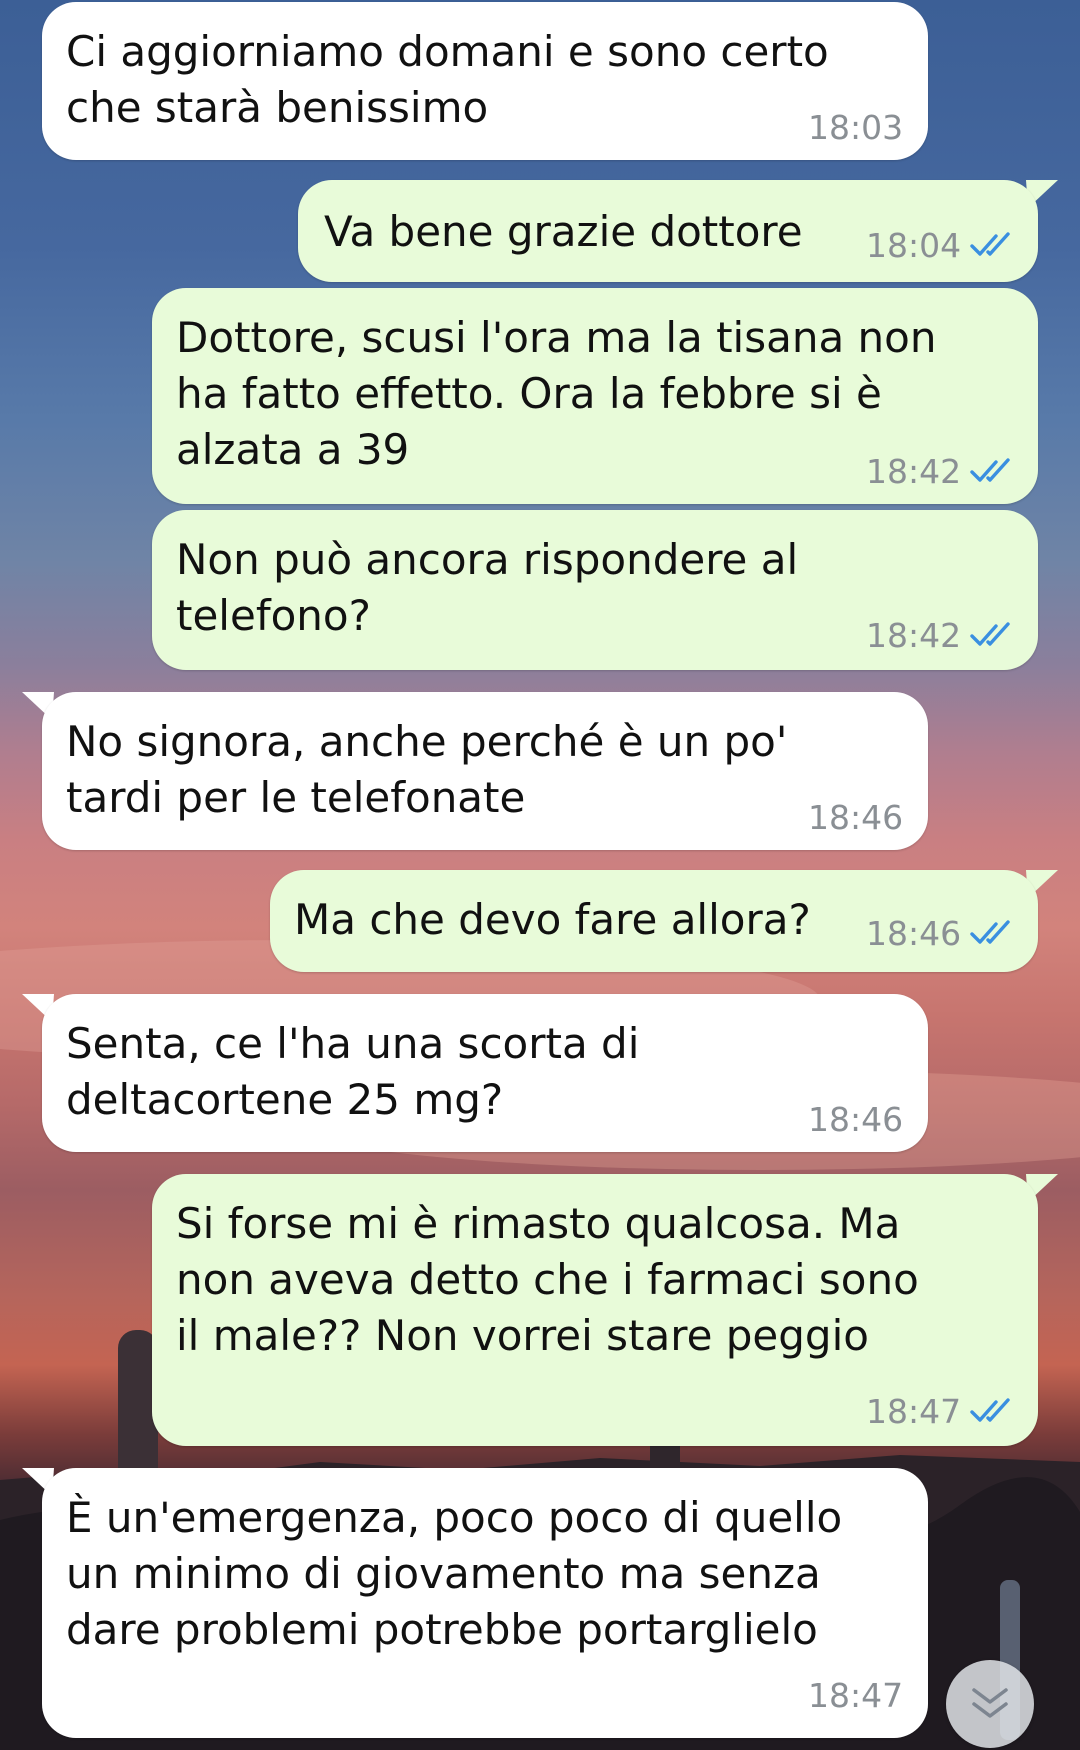  What do you see at coordinates (563, 231) in the screenshot?
I see `message-text: Va bene grazie dottore` at bounding box center [563, 231].